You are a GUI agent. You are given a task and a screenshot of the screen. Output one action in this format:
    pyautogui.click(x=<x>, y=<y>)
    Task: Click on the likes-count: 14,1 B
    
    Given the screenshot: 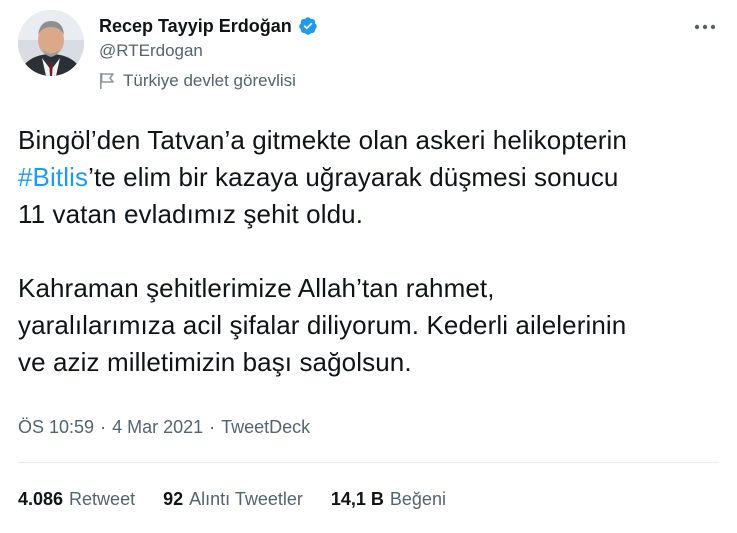 What is the action you would take?
    pyautogui.click(x=357, y=499)
    